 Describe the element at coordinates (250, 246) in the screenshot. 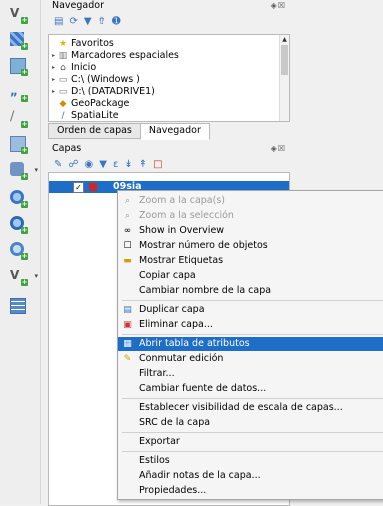

I see `menu-item-show-feature-count: ☐ Mostrar número de objetos` at that location.